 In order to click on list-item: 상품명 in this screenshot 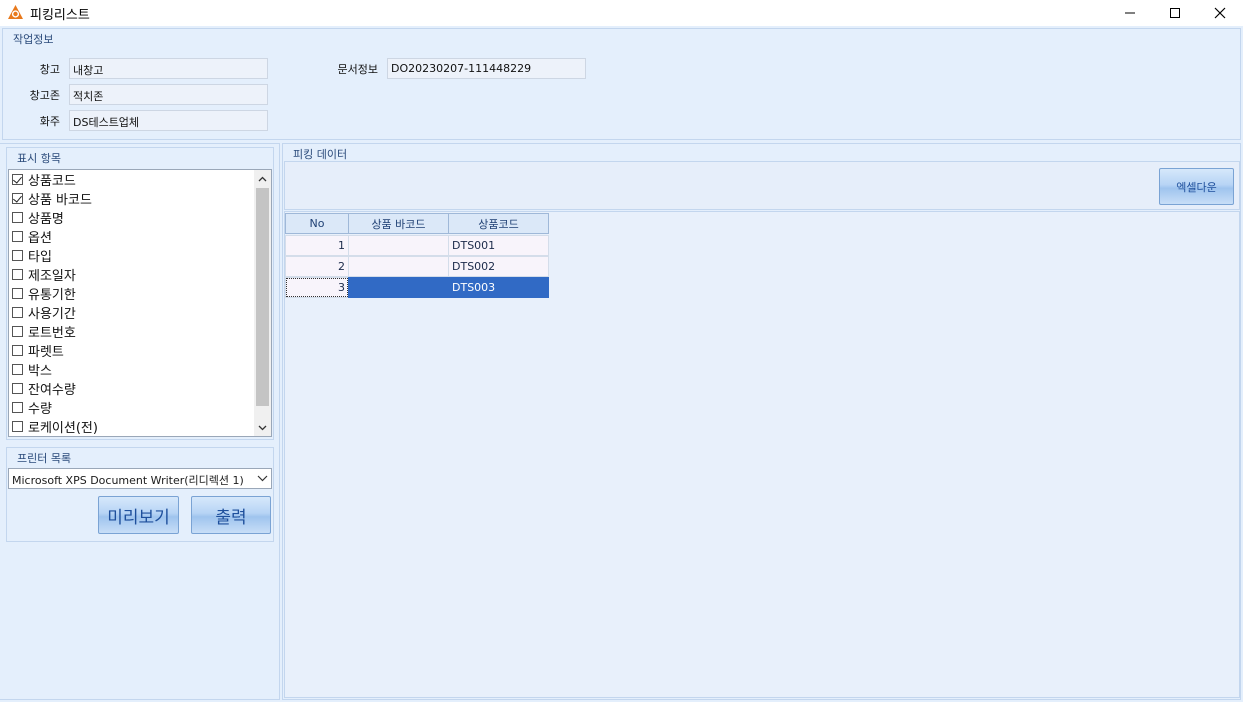, I will do `click(38, 217)`.